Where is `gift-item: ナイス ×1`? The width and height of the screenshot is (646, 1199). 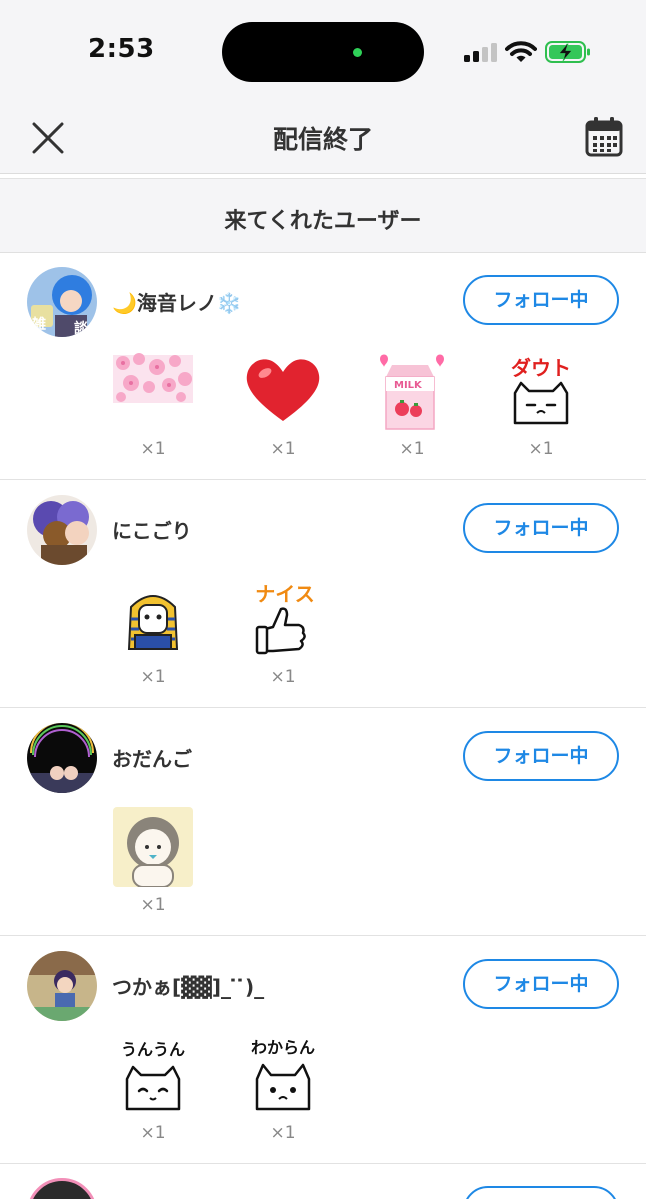
gift-item: ナイス ×1 is located at coordinates (283, 636).